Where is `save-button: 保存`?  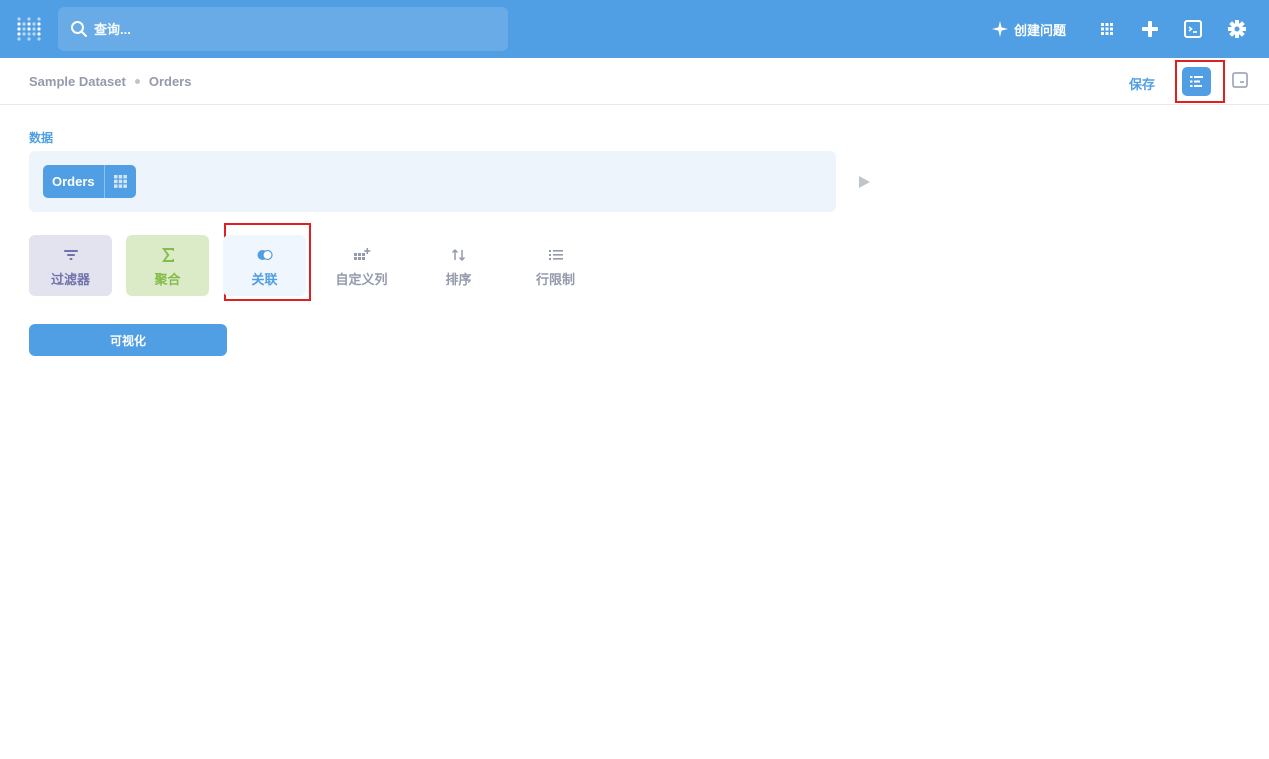
save-button: 保存 is located at coordinates (1142, 83).